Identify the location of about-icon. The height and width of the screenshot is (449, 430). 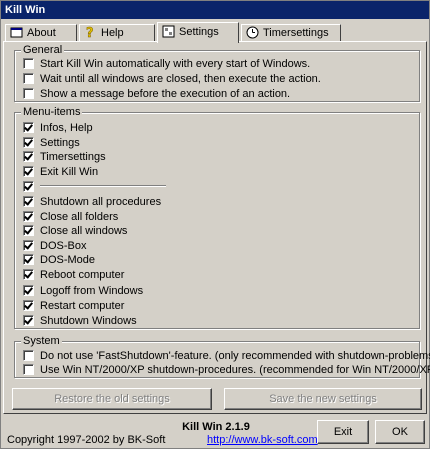
(16, 32).